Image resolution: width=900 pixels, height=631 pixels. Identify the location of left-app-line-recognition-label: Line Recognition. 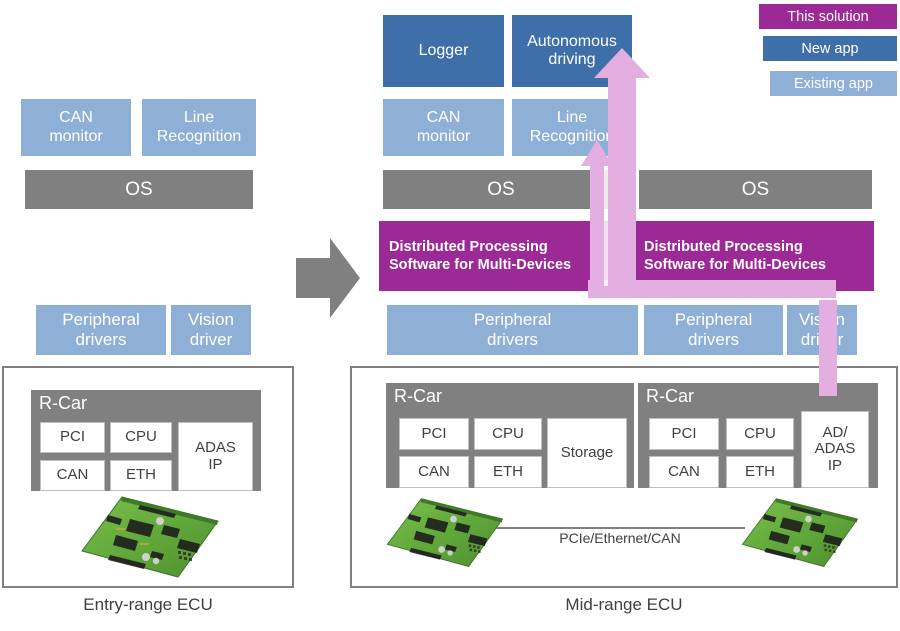
(199, 127).